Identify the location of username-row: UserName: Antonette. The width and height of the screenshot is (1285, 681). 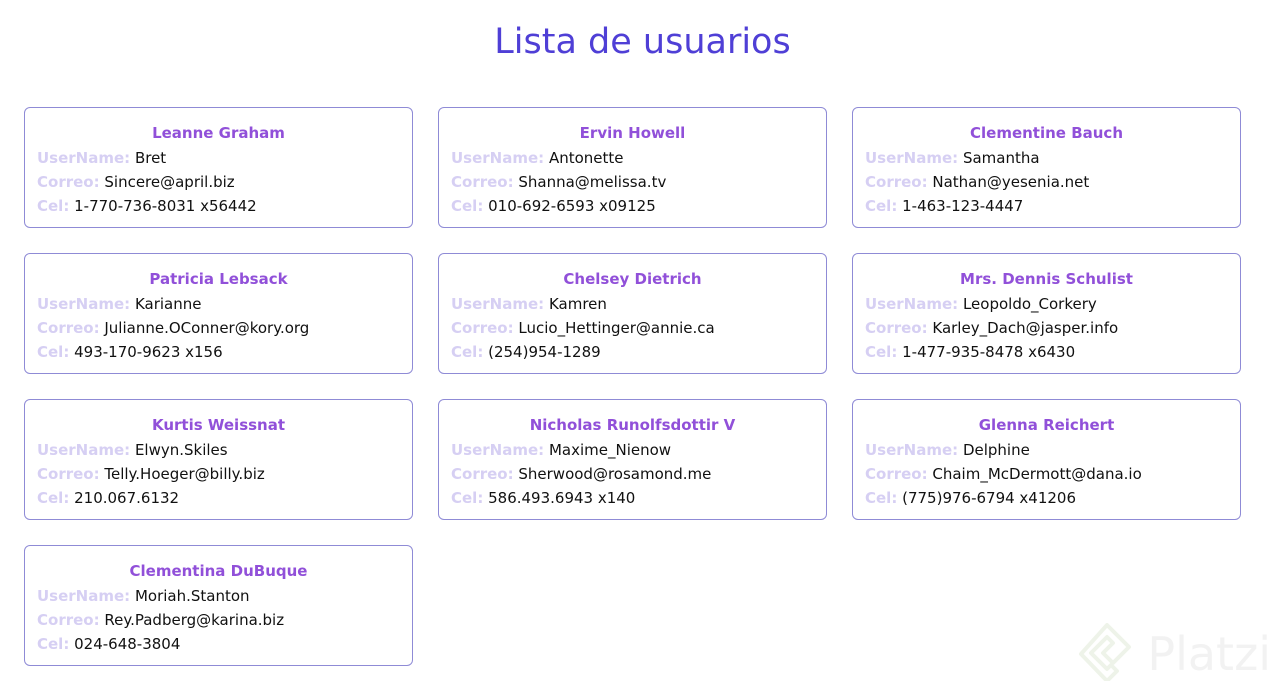
(632, 158).